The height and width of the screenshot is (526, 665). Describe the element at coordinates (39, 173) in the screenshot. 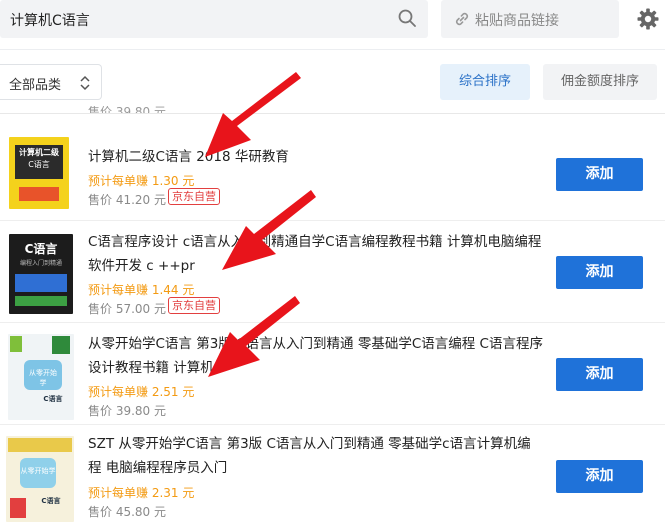

I see `book-cover: 计算机二级 C语言` at that location.